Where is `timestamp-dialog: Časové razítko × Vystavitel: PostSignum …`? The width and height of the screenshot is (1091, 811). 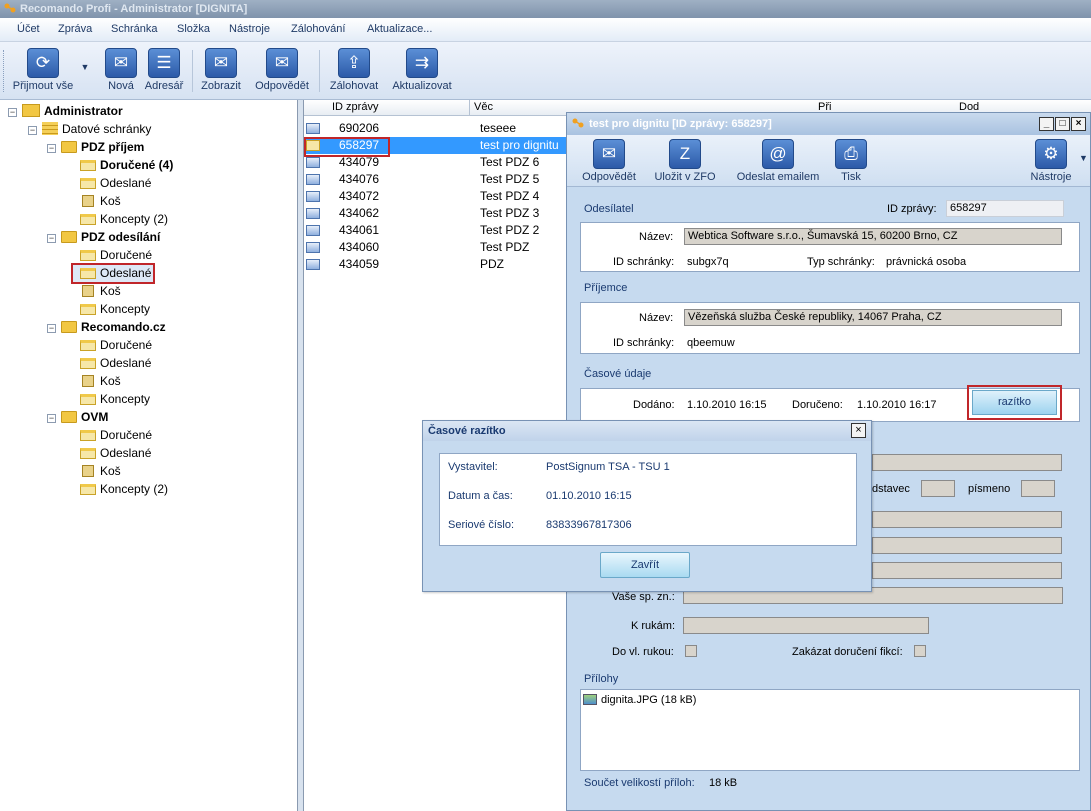 timestamp-dialog: Časové razítko × Vystavitel: PostSignum … is located at coordinates (647, 506).